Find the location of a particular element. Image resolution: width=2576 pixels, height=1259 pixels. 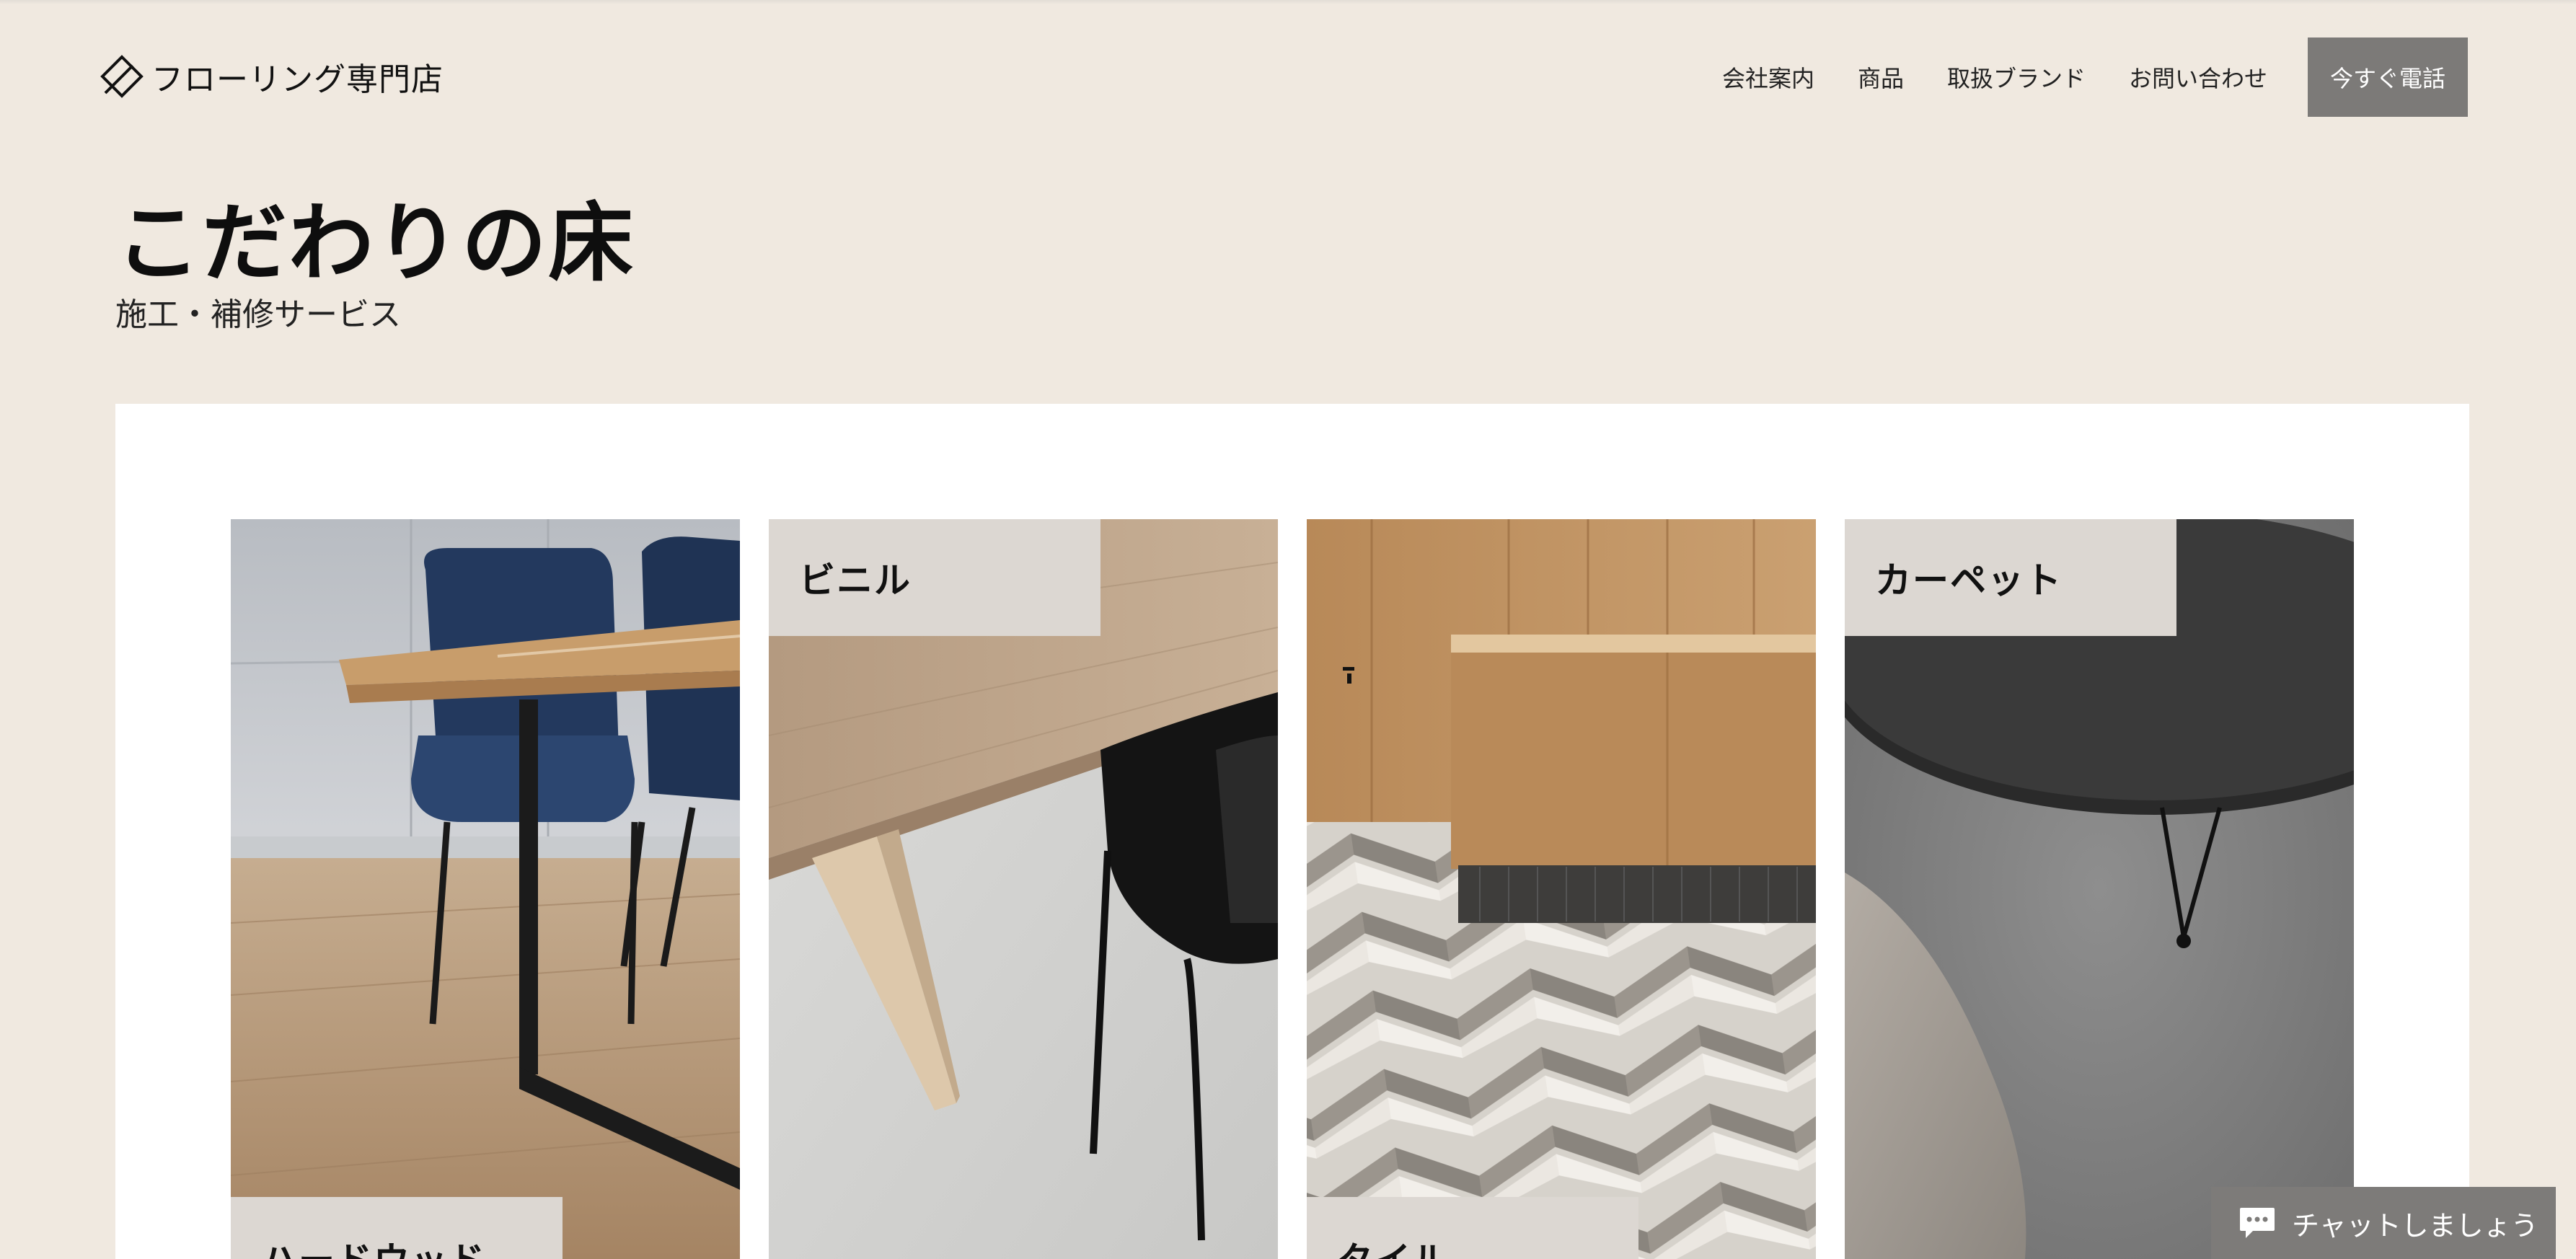

category-label-hardwood: ハードウッド is located at coordinates (397, 1228).